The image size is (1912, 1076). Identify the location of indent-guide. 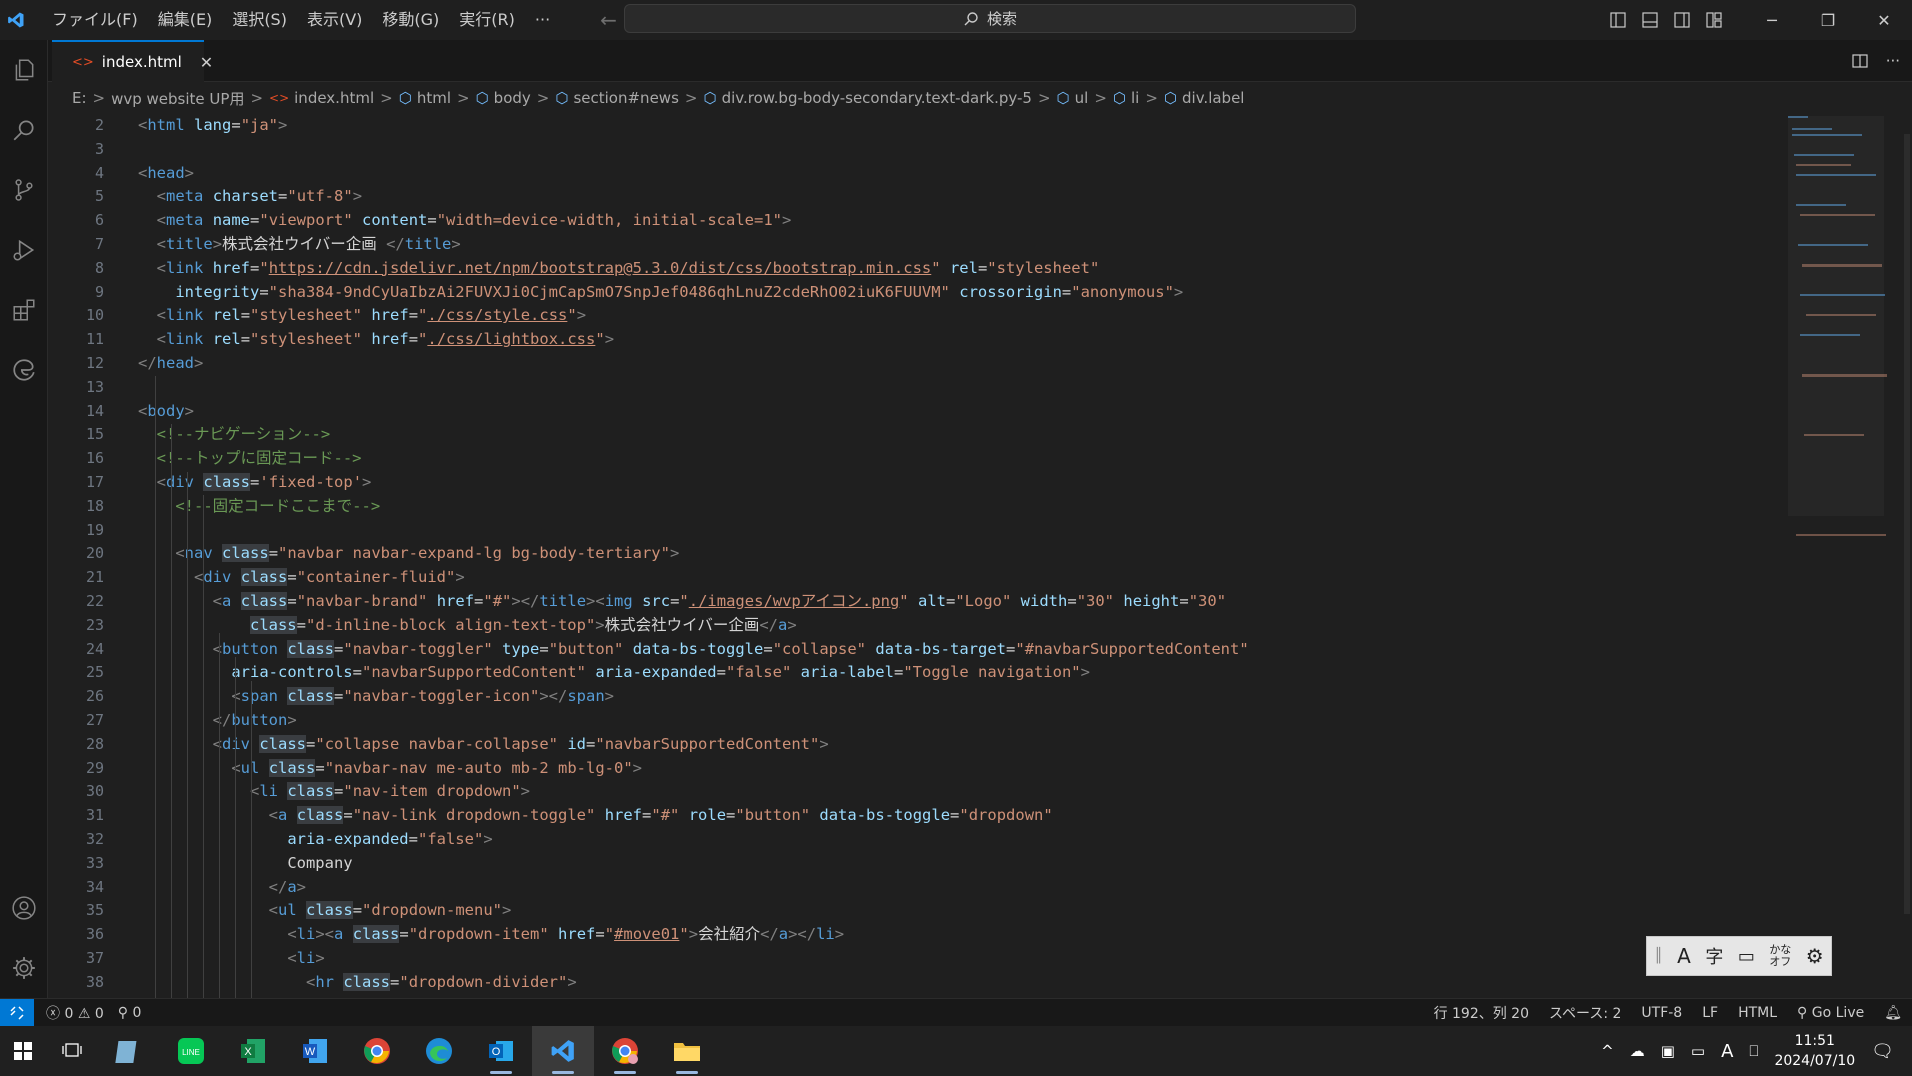
(235, 827).